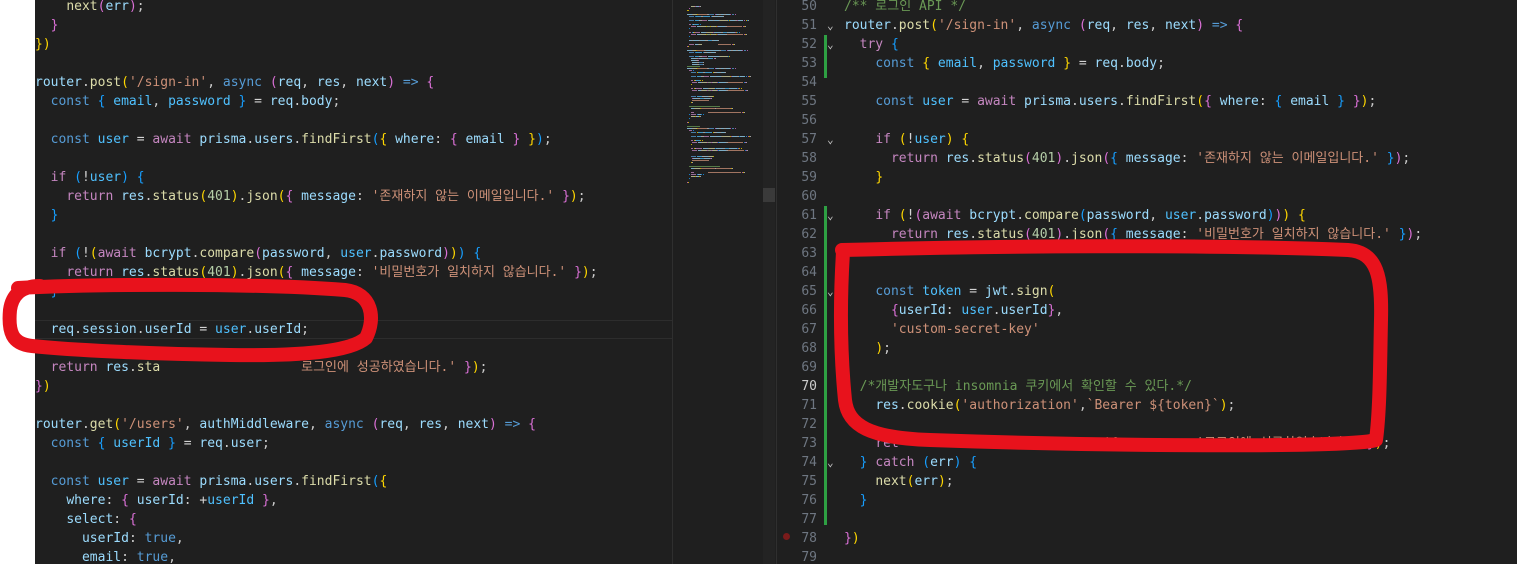 The image size is (1517, 564). Describe the element at coordinates (105, 556) in the screenshot. I see `code-line: email: true,` at that location.